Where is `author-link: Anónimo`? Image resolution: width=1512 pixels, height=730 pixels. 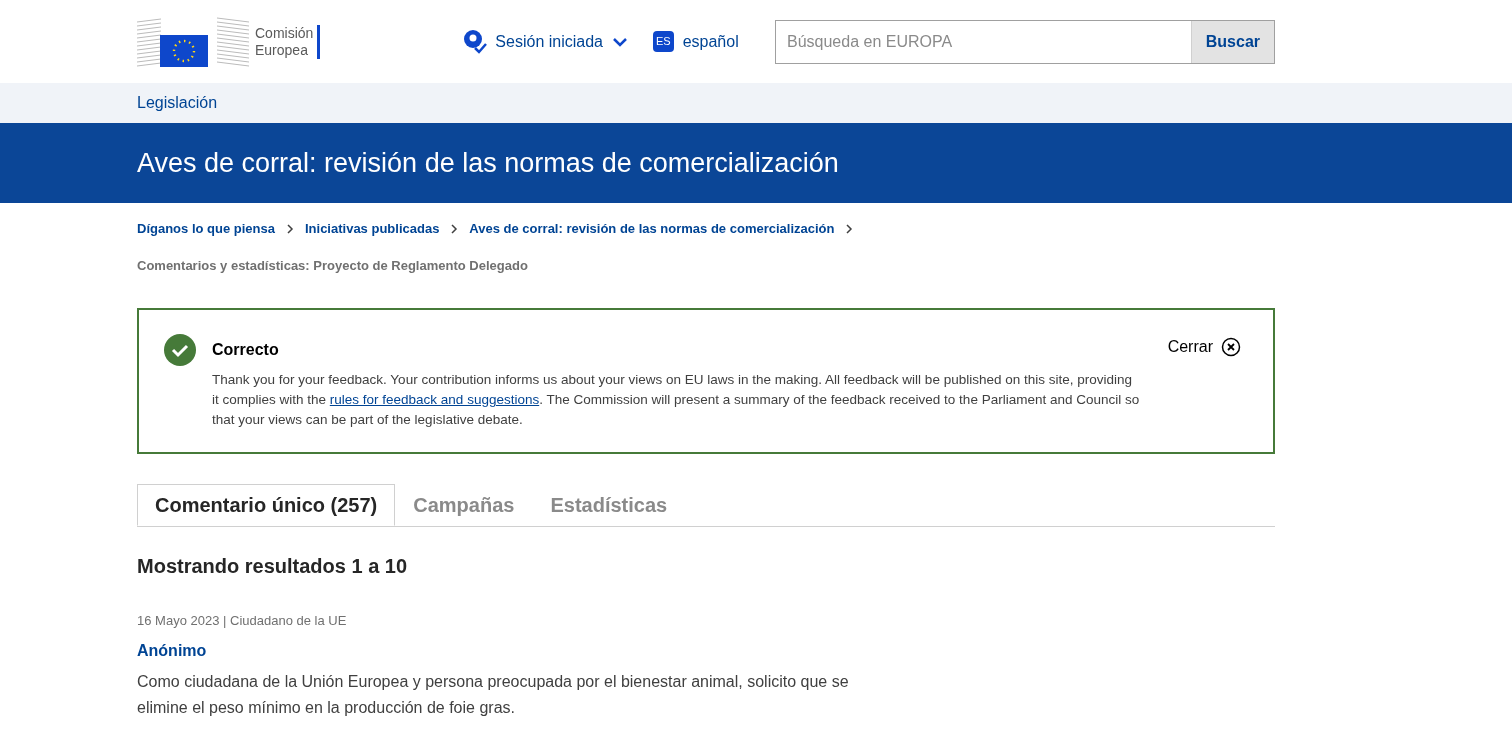
author-link: Anónimo is located at coordinates (706, 650).